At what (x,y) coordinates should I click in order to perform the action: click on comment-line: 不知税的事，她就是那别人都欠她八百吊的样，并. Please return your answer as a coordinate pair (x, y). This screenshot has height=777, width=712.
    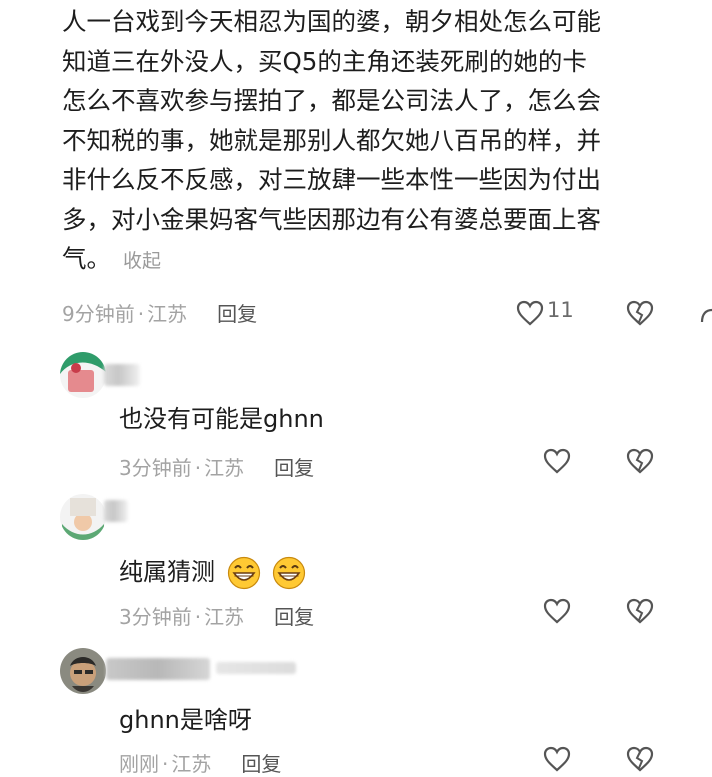
    Looking at the image, I should click on (331, 140).